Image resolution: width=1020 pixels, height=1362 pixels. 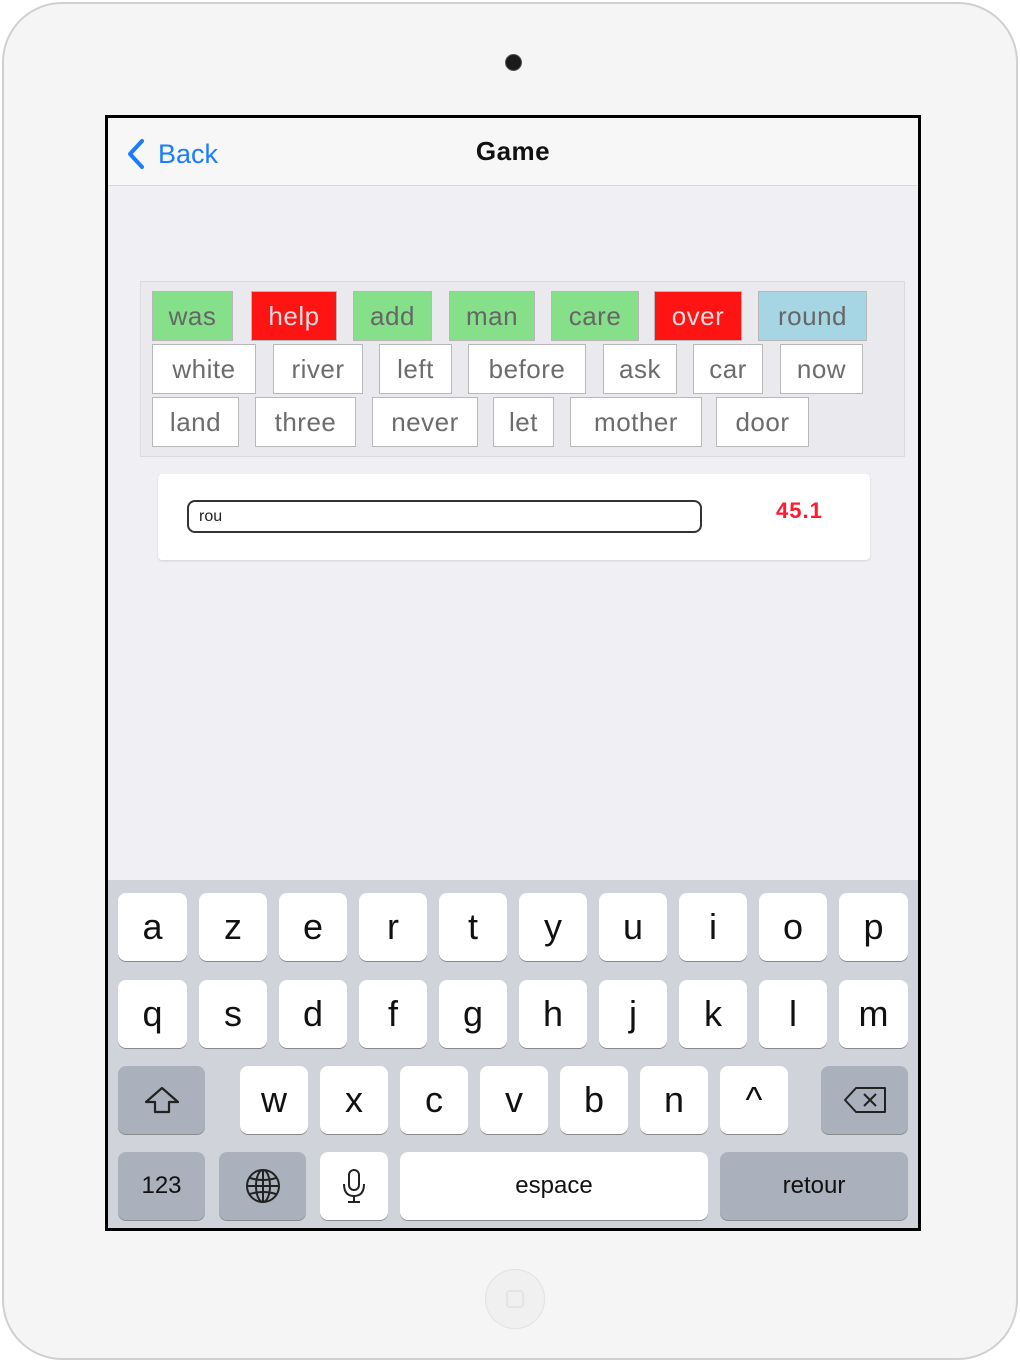 I want to click on word-tile: care, so click(x=595, y=316).